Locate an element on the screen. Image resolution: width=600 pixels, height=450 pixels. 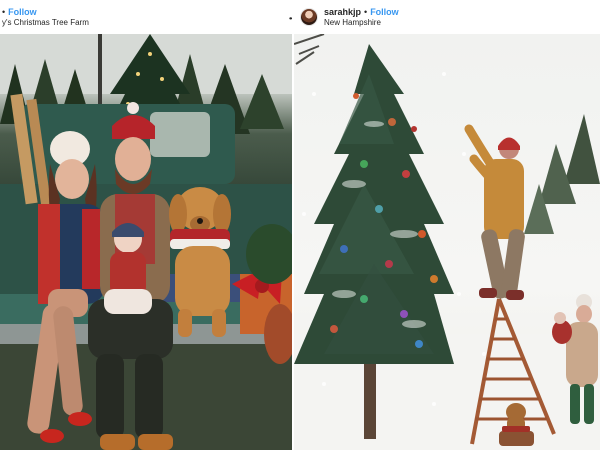
left-post-user-line: • Follow is located at coordinates (45, 12).